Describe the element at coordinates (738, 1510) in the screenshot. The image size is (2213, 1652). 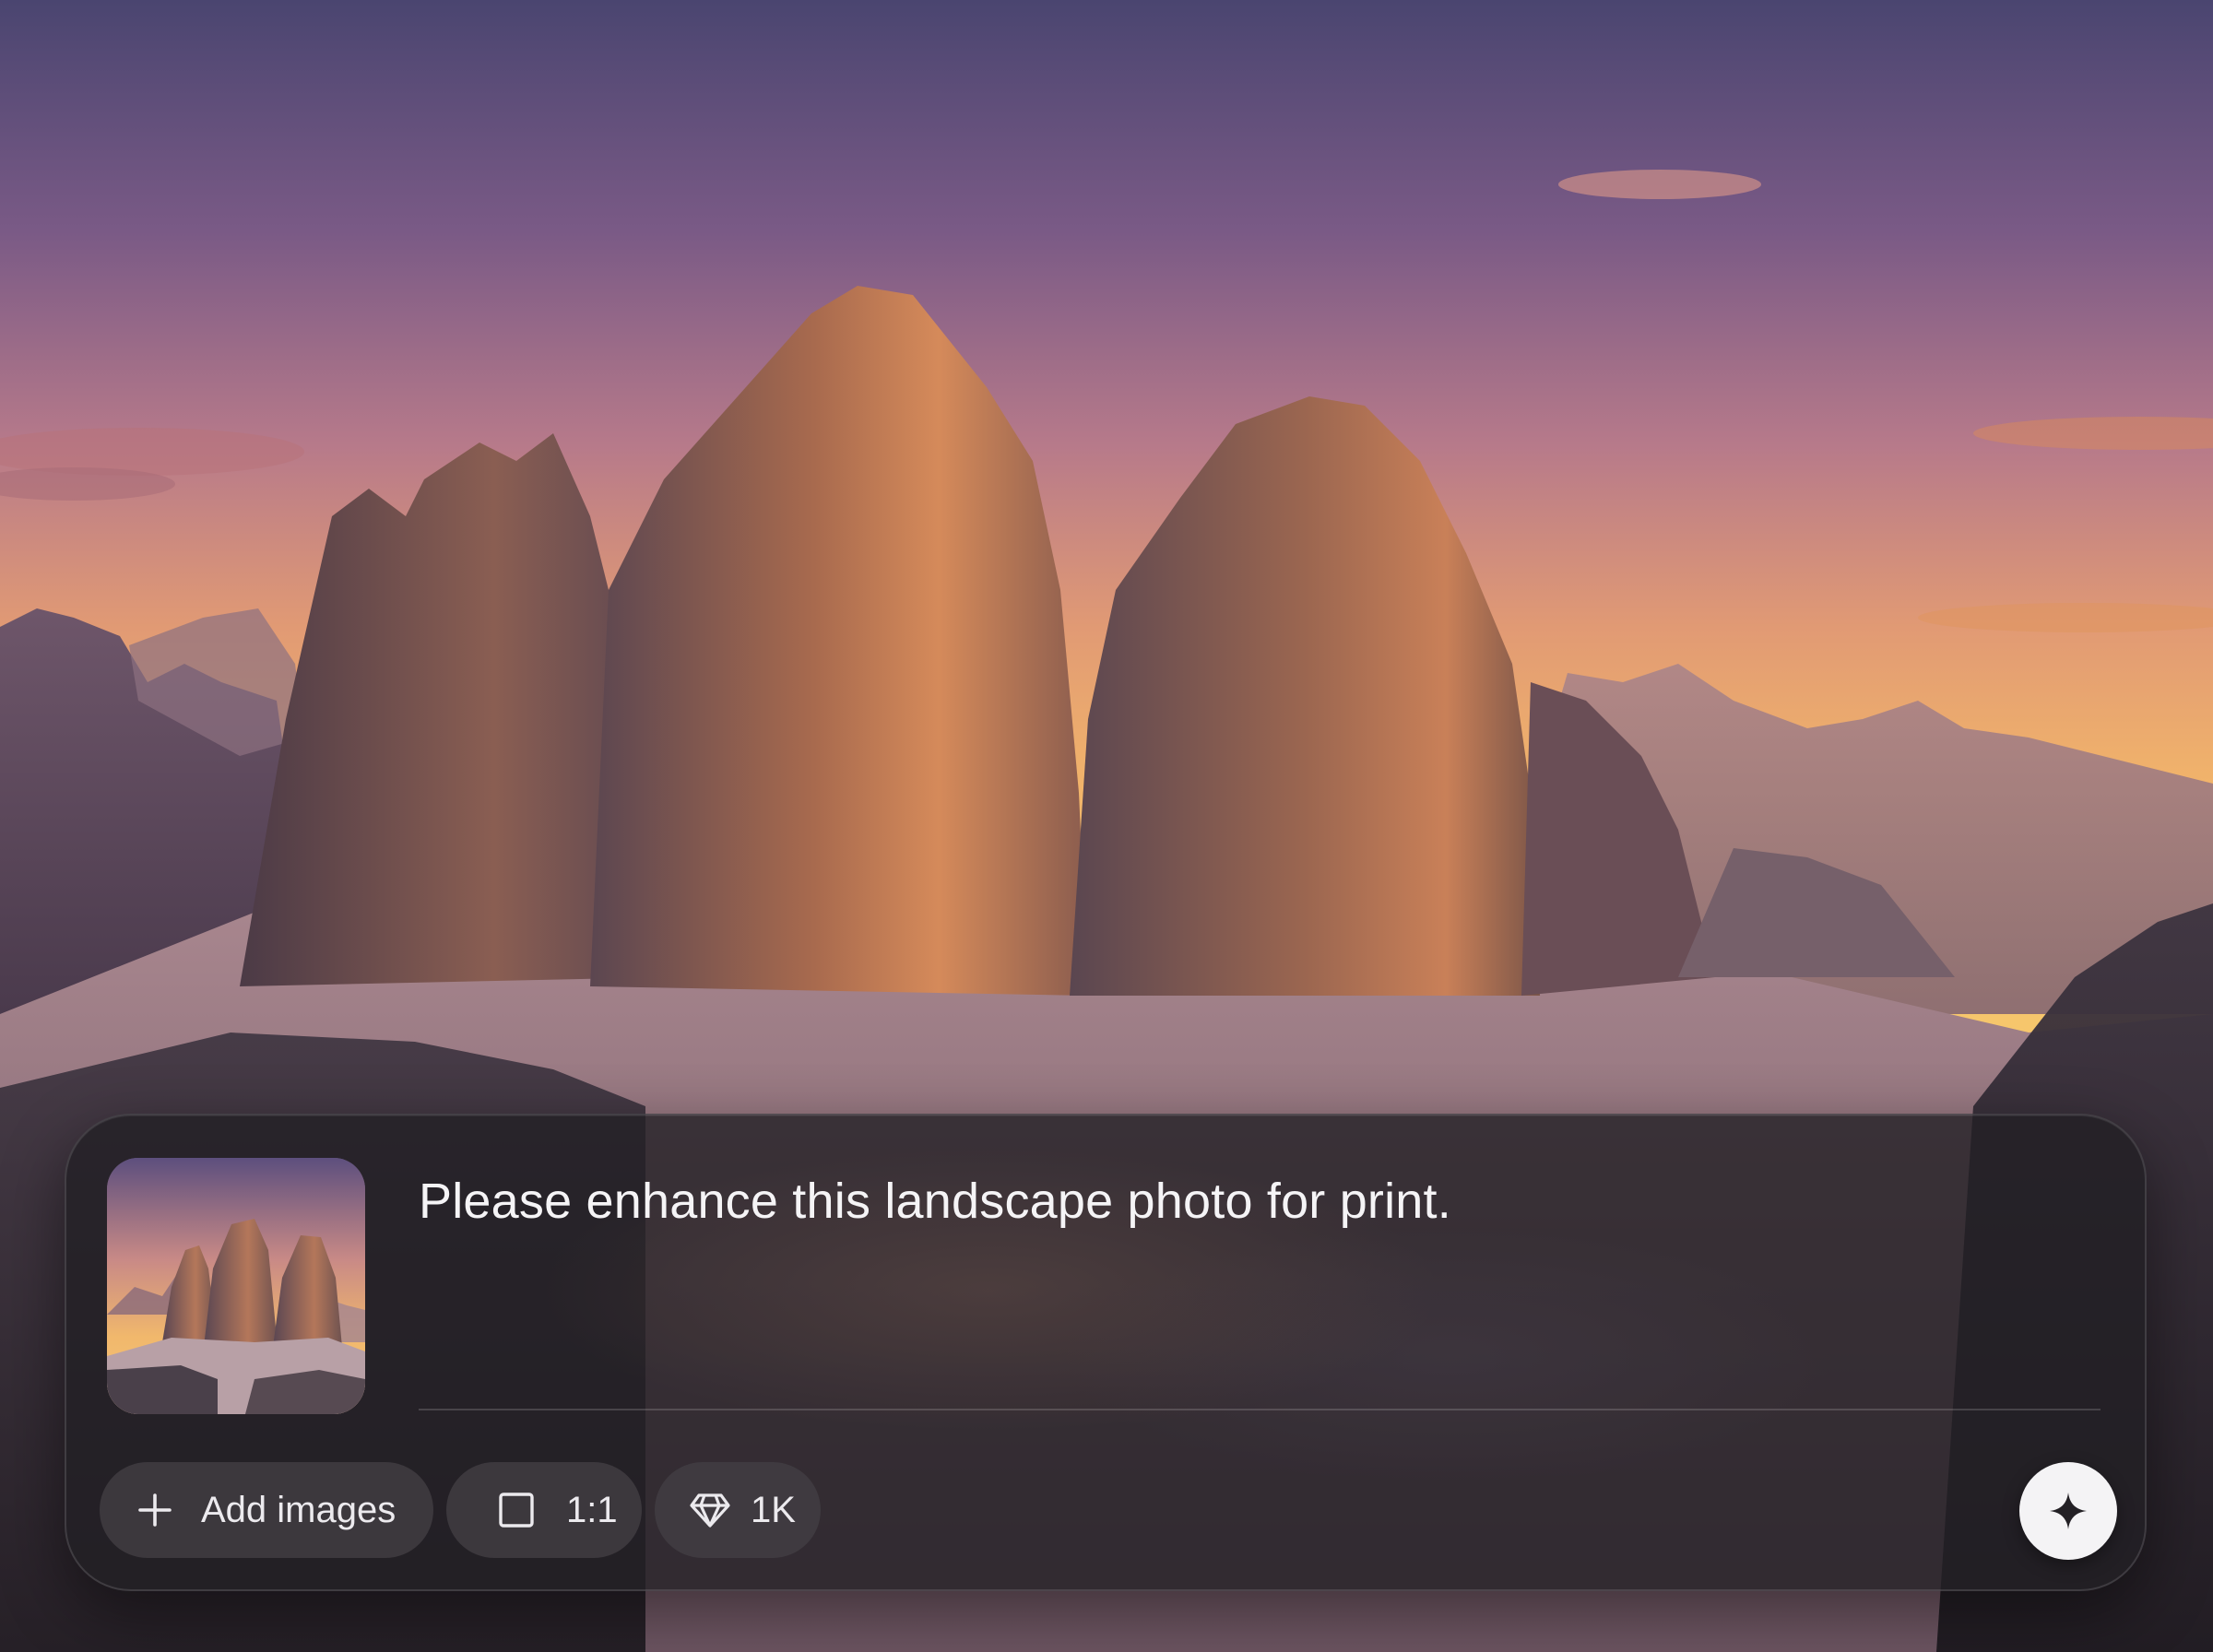
I see `resolution-button: 1K` at that location.